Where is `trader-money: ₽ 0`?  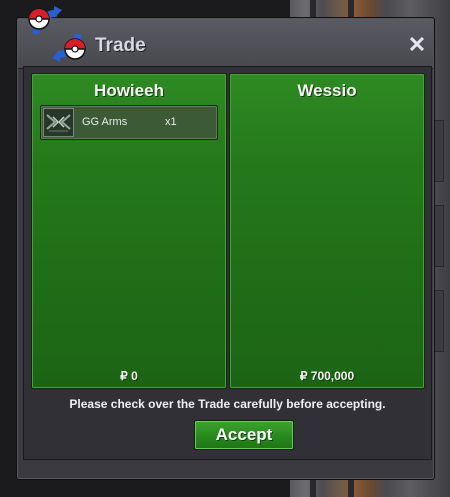 trader-money: ₽ 0 is located at coordinates (129, 376).